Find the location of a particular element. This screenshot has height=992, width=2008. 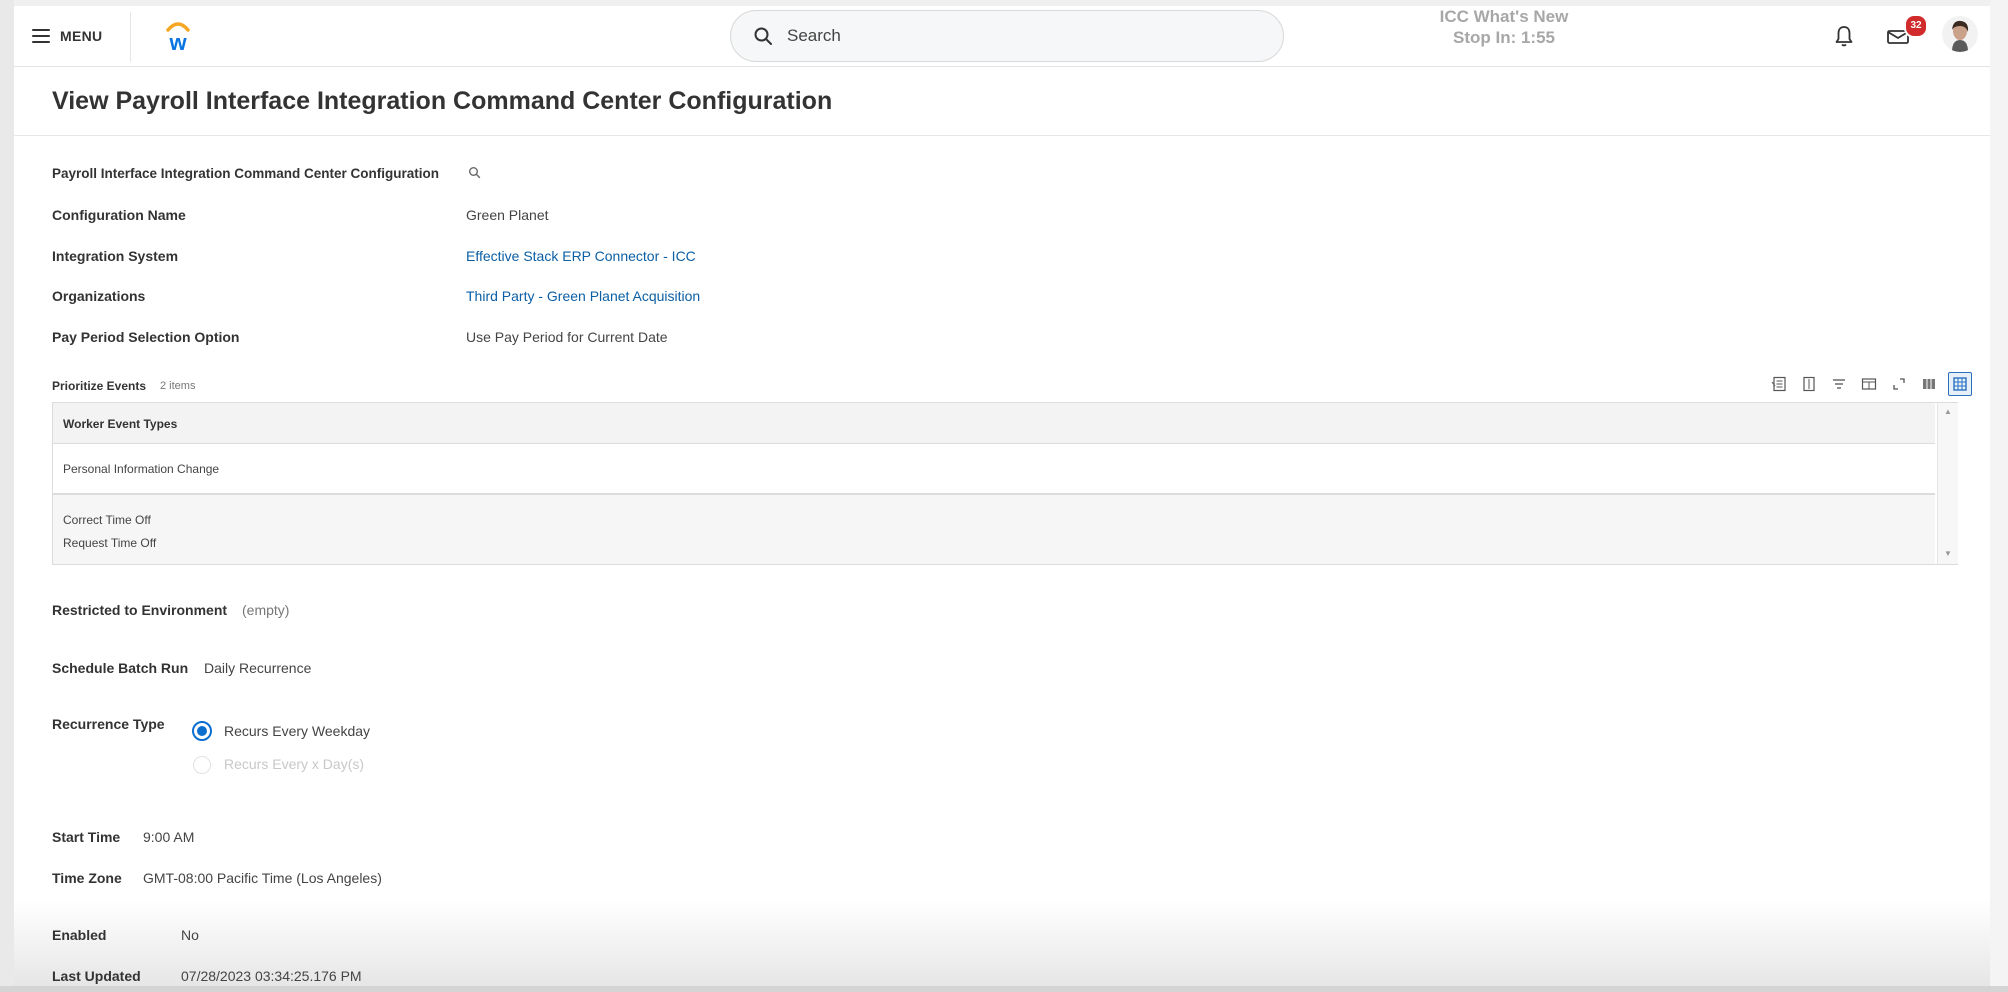

related-actions-search-icon is located at coordinates (474, 172).